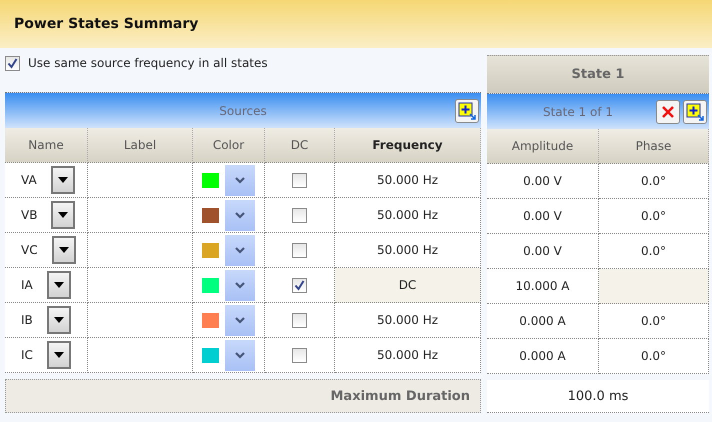  I want to click on amplitude-cell: 10.000 A, so click(543, 286).